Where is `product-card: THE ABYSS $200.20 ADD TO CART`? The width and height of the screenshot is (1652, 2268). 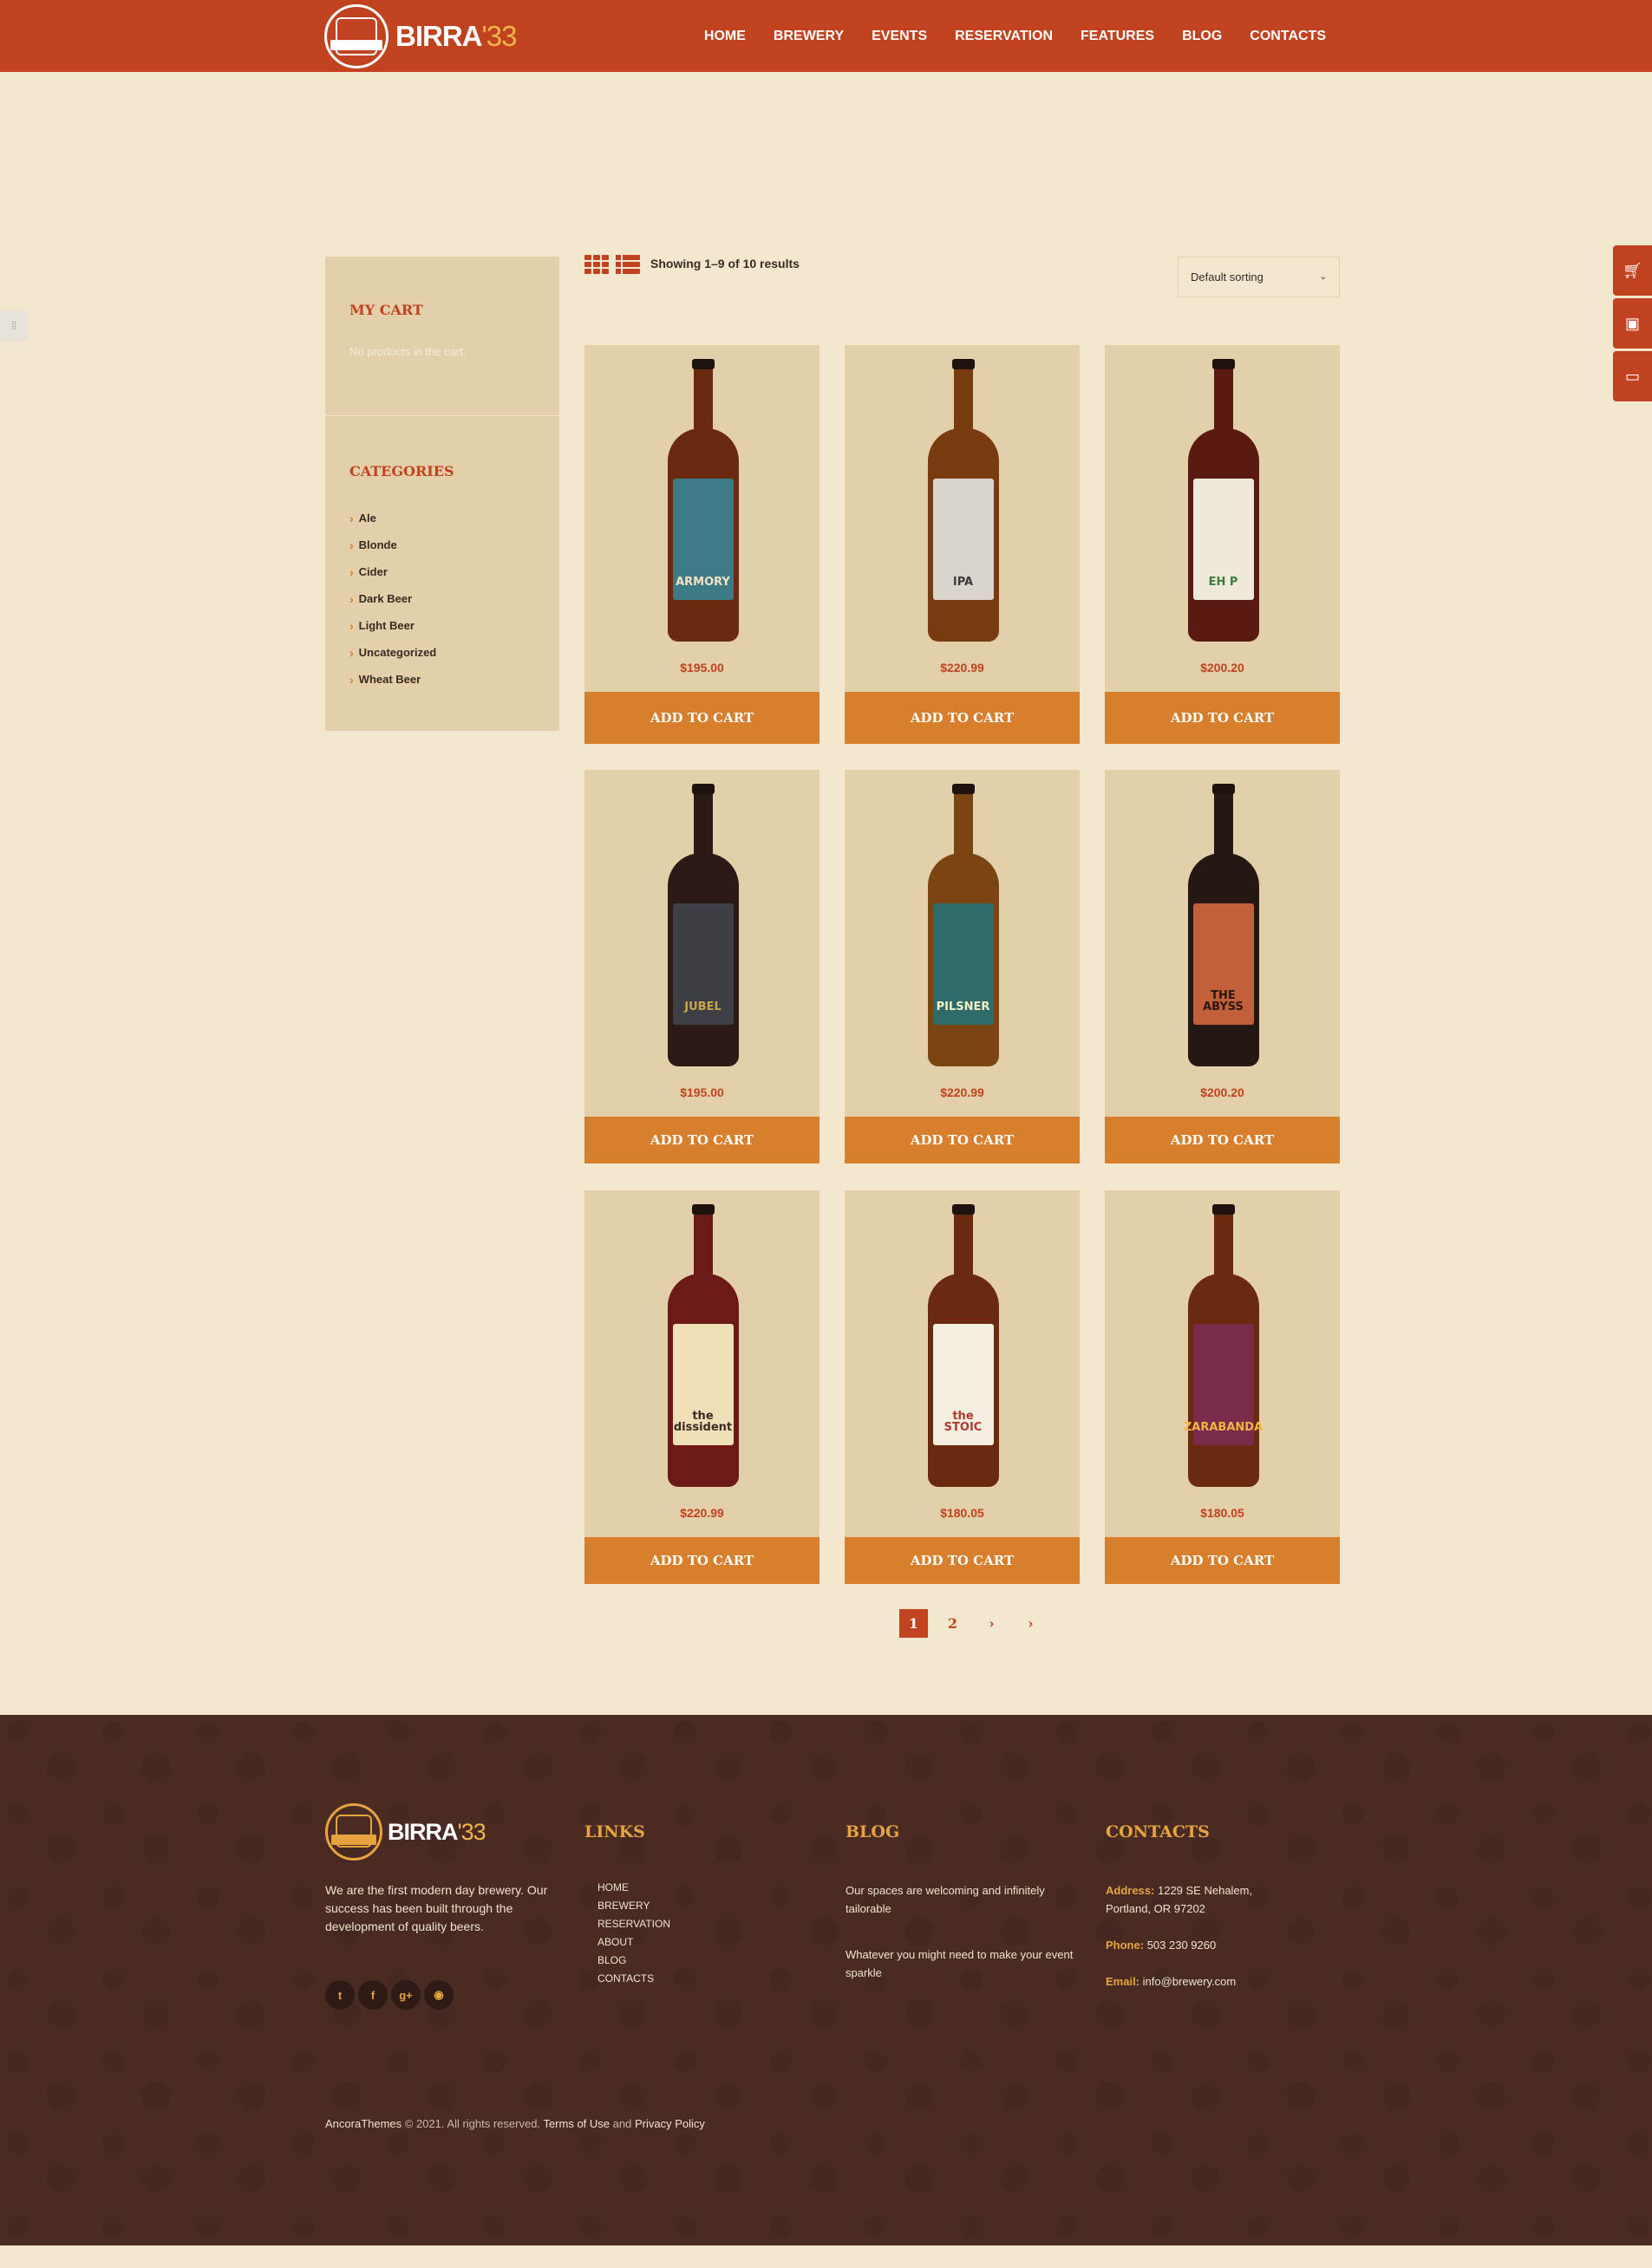 product-card: THE ABYSS $200.20 ADD TO CART is located at coordinates (1222, 966).